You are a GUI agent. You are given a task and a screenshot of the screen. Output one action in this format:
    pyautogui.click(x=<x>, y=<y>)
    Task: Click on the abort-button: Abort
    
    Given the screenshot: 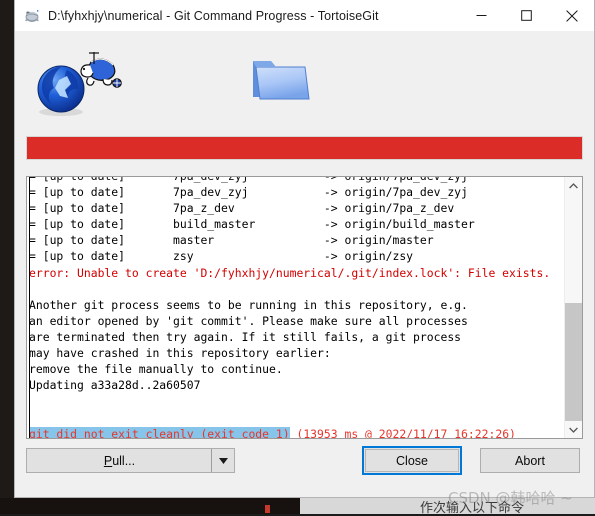 What is the action you would take?
    pyautogui.click(x=530, y=460)
    